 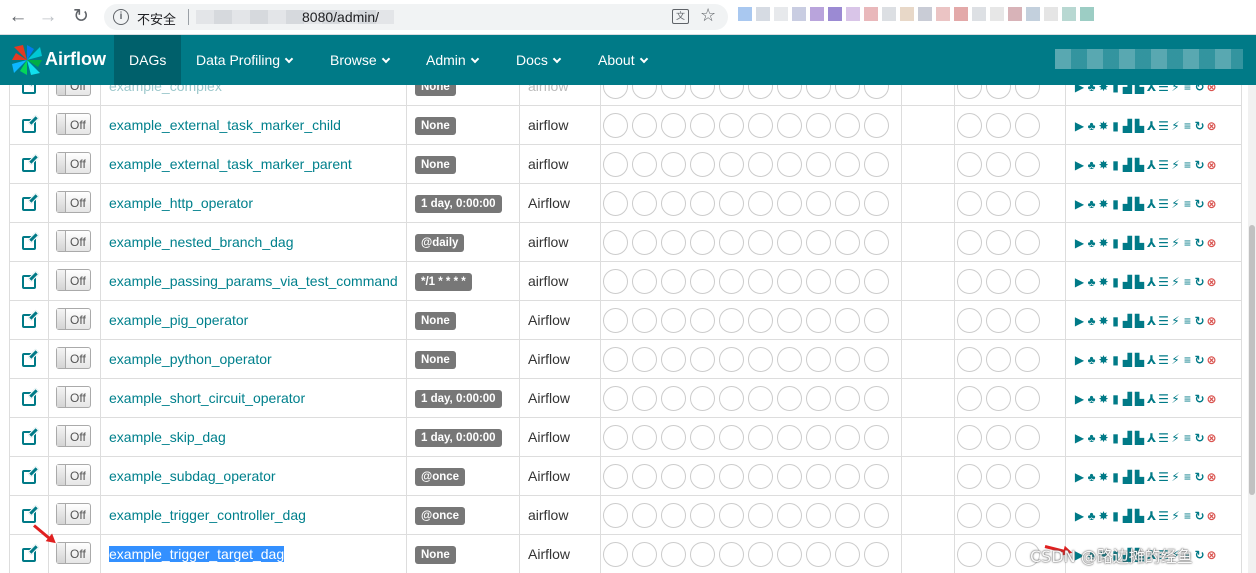 I want to click on dag-link: example_pig_operator, so click(x=178, y=320).